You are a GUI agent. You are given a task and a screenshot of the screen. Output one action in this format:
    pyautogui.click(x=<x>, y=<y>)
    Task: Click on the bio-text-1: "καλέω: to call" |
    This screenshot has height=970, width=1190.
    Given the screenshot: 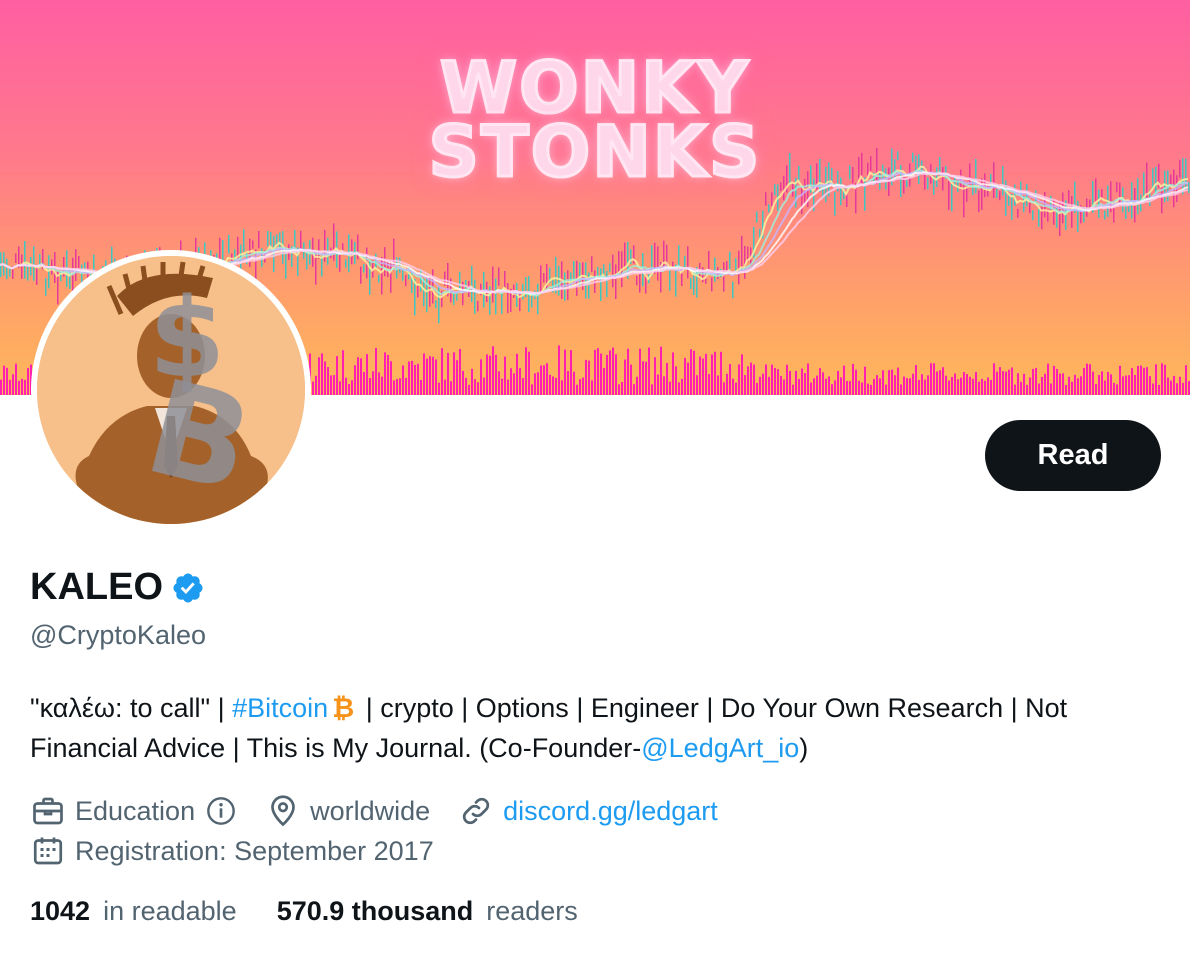 What is the action you would take?
    pyautogui.click(x=131, y=708)
    